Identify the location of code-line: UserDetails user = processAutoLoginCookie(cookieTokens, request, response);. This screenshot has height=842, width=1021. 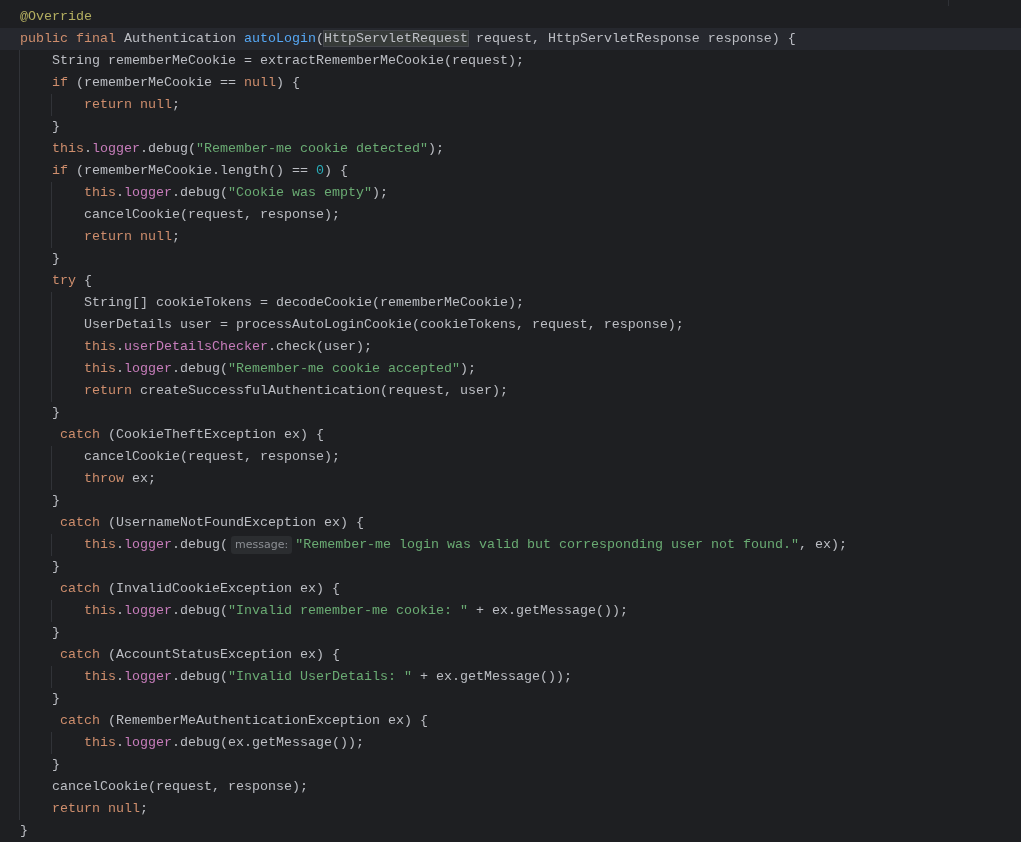
(383, 325).